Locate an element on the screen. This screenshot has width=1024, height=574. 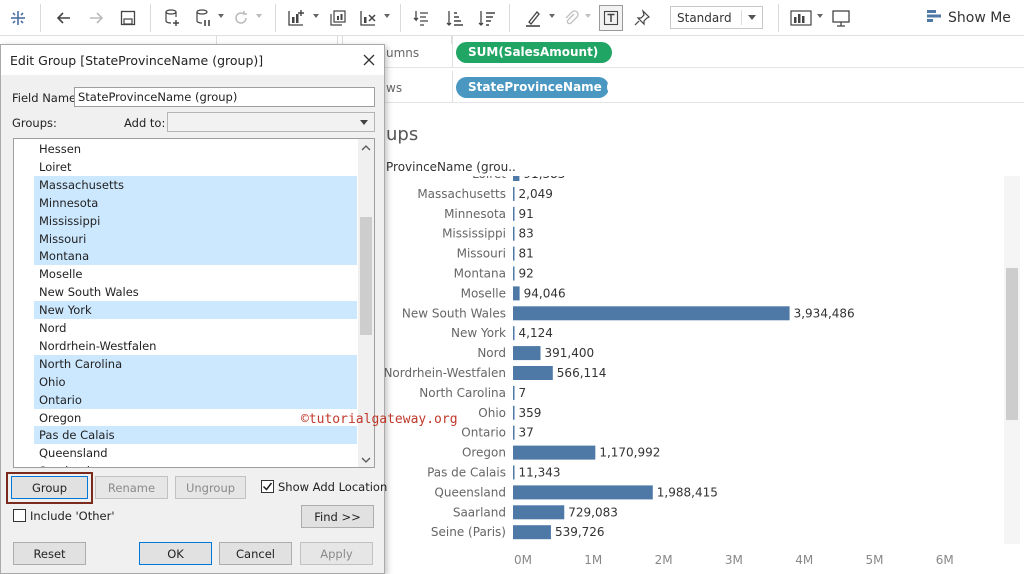
close-icon is located at coordinates (369, 60).